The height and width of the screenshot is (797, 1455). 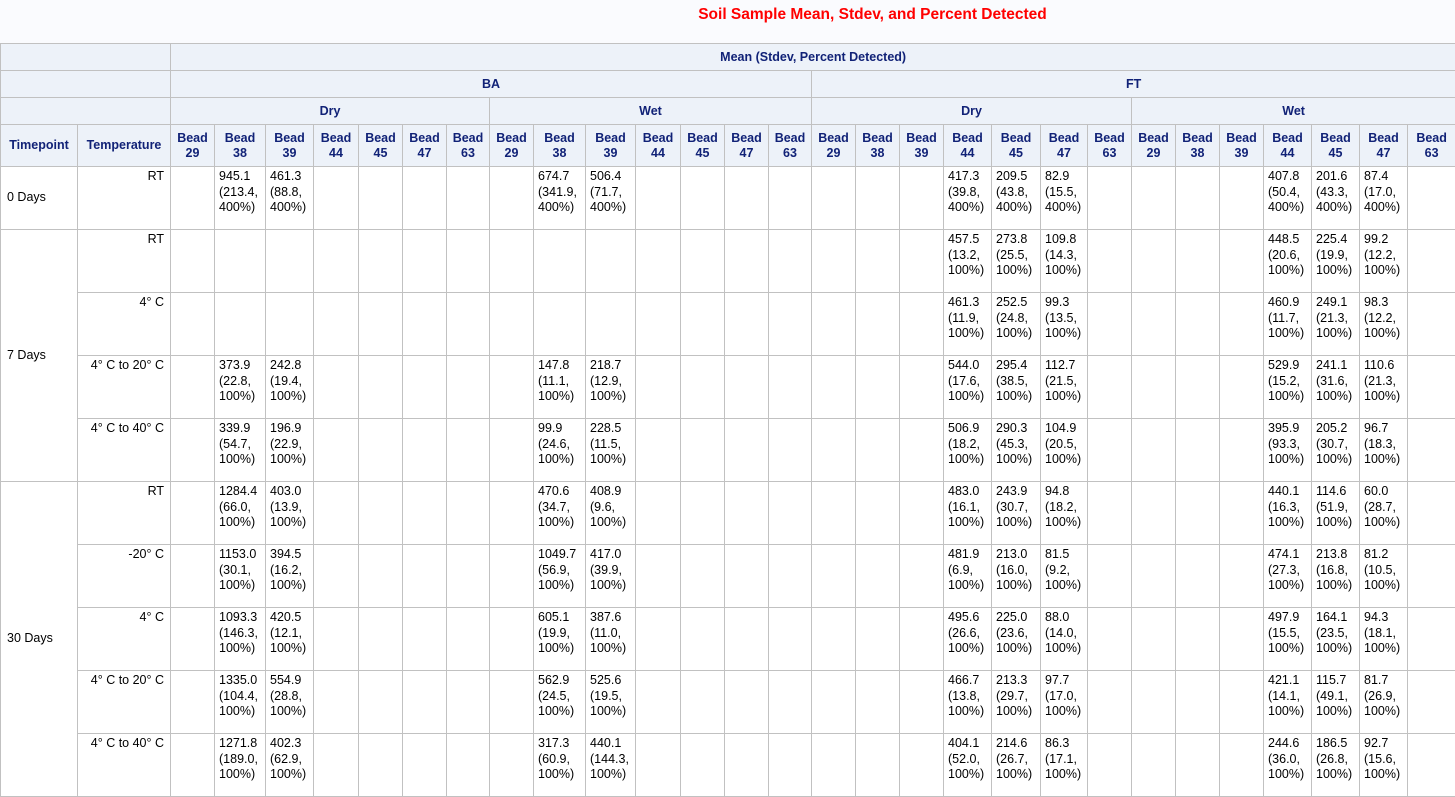 I want to click on mean-stdev-pct: 86.3 (17.1, 100%), so click(x=1063, y=758).